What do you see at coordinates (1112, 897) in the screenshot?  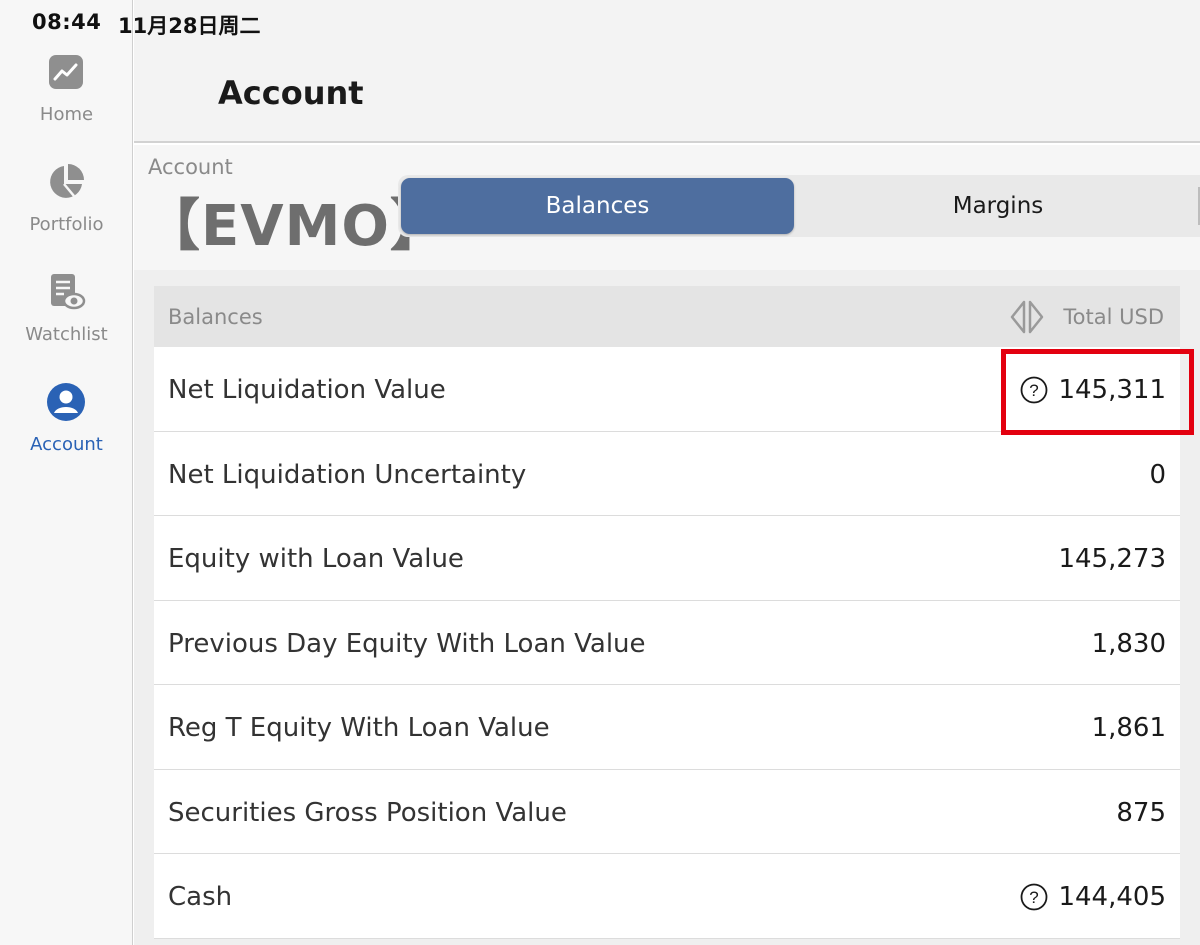 I see `row-value: 144,405` at bounding box center [1112, 897].